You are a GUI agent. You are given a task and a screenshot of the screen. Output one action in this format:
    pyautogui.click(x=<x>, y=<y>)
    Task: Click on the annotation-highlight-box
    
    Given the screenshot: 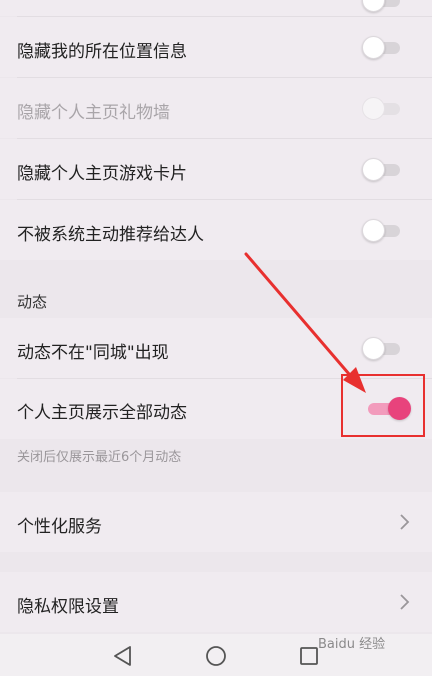 What is the action you would take?
    pyautogui.click(x=383, y=405)
    